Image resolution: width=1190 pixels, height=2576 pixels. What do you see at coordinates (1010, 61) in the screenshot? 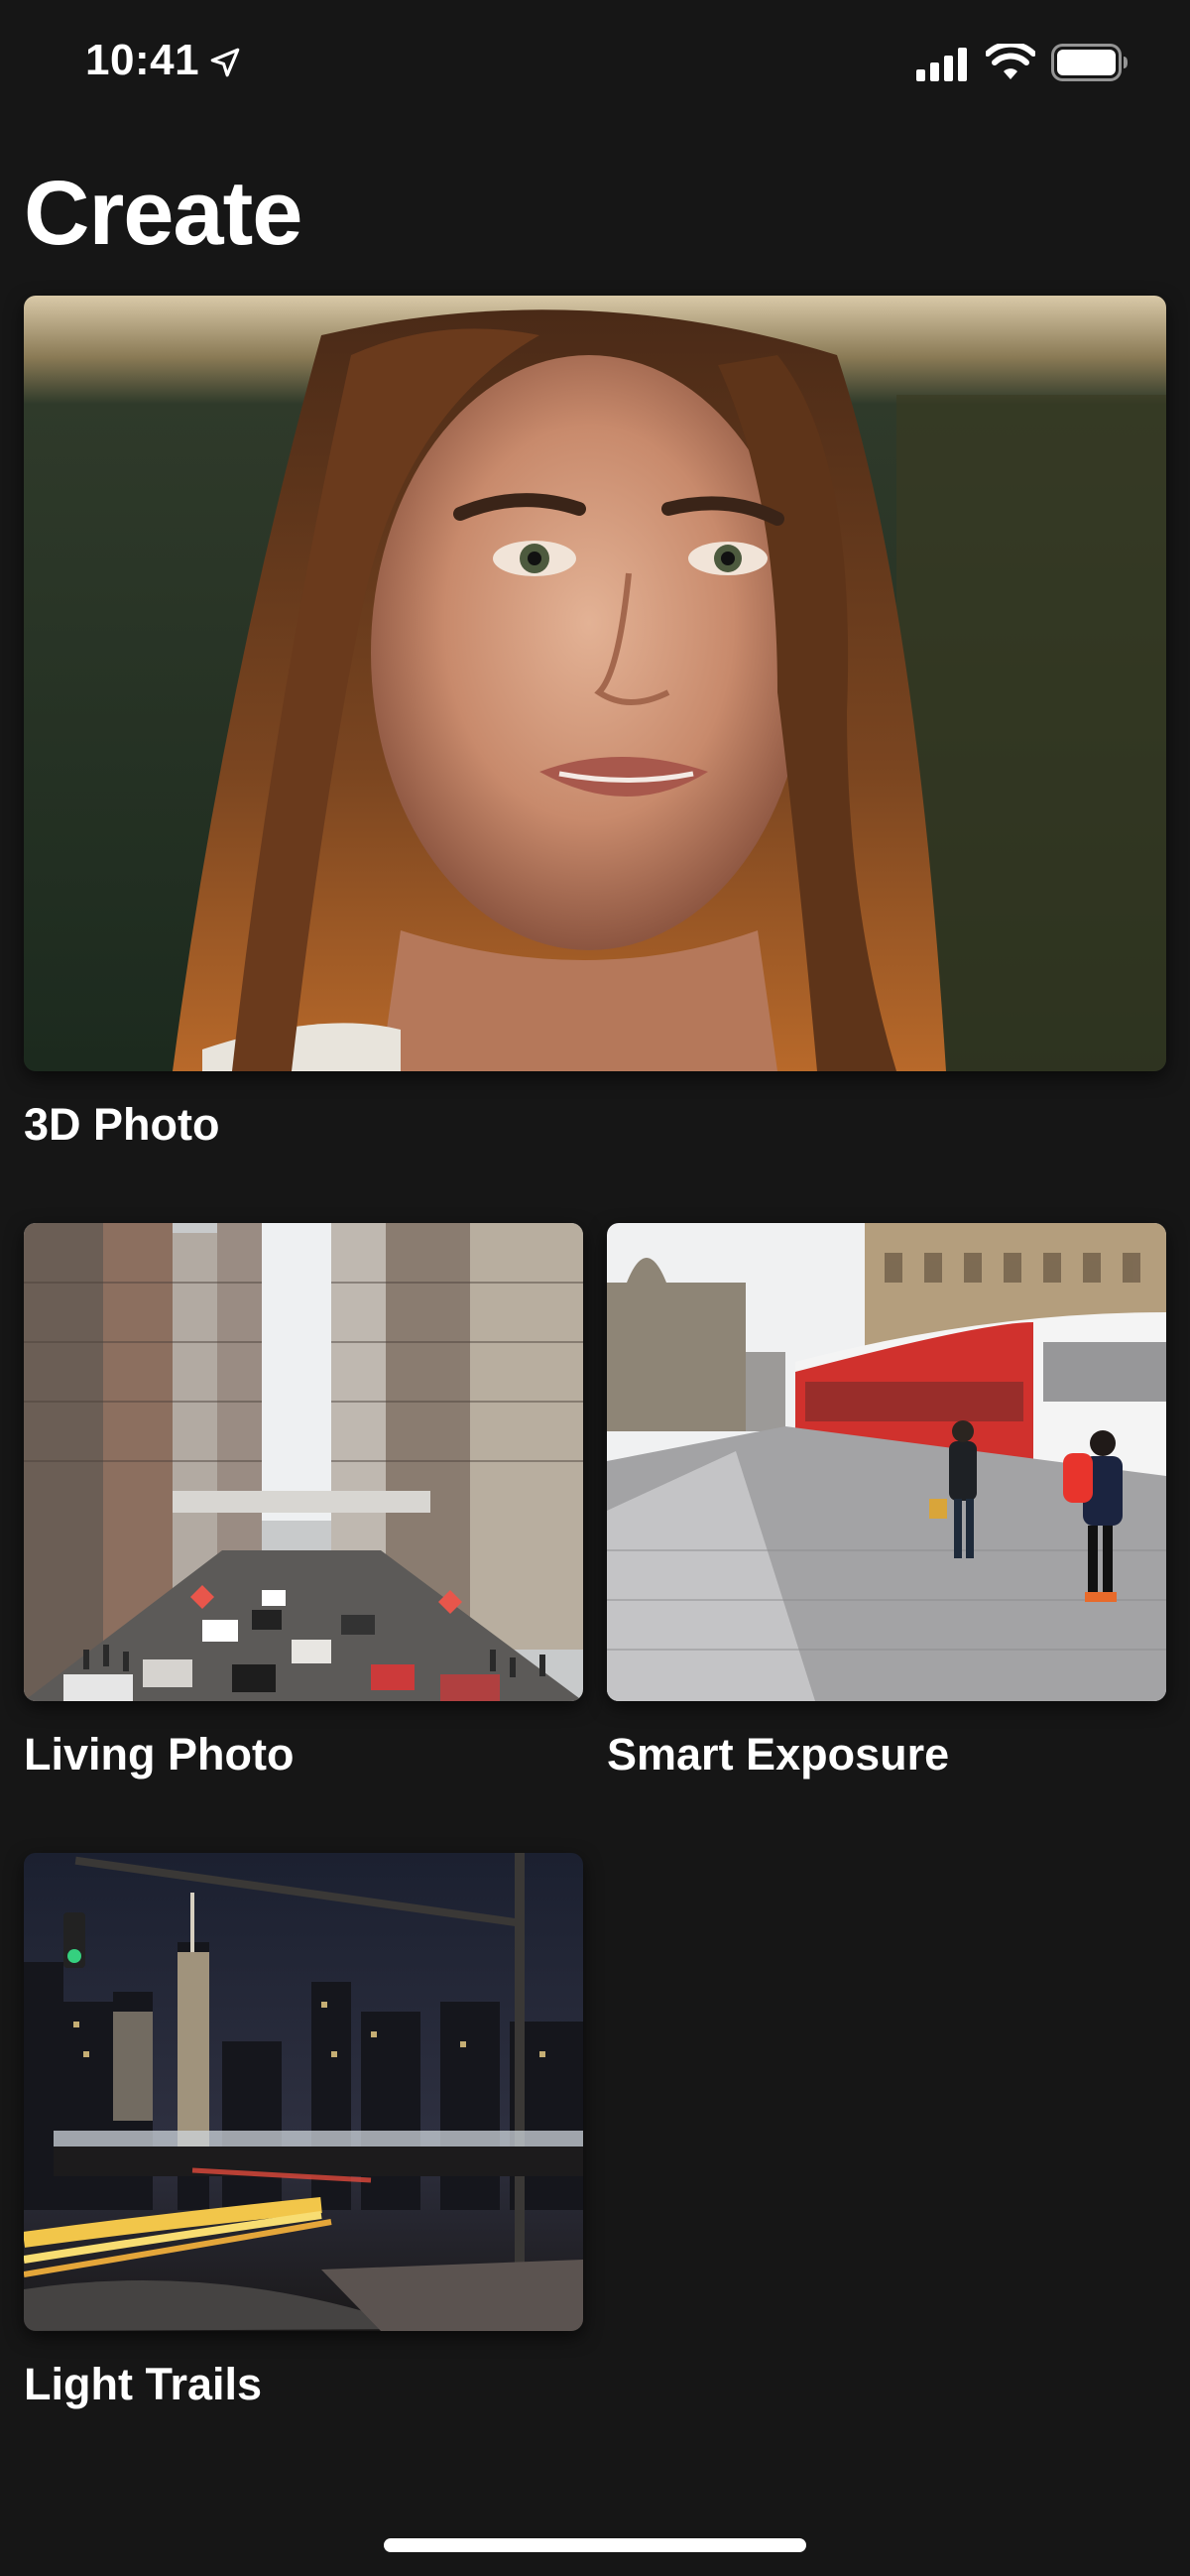
I see `wifi-icon` at bounding box center [1010, 61].